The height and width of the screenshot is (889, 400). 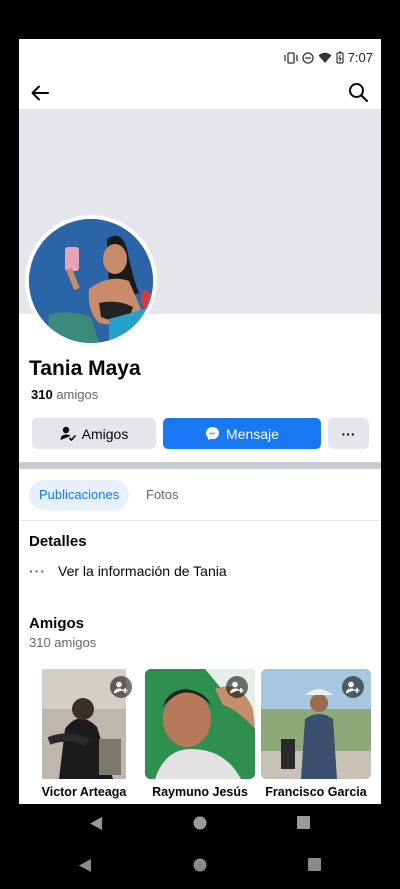 I want to click on nav-home-icon, so click(x=200, y=823).